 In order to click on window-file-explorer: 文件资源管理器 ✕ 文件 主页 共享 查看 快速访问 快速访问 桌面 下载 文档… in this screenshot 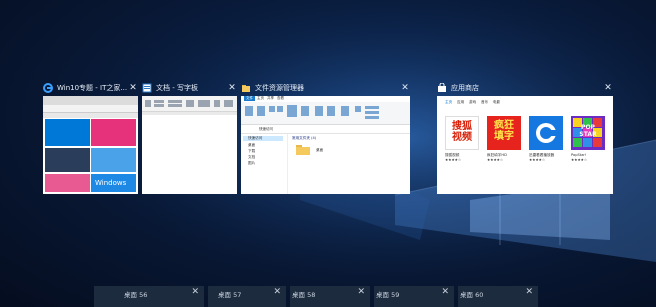, I will do `click(325, 137)`.